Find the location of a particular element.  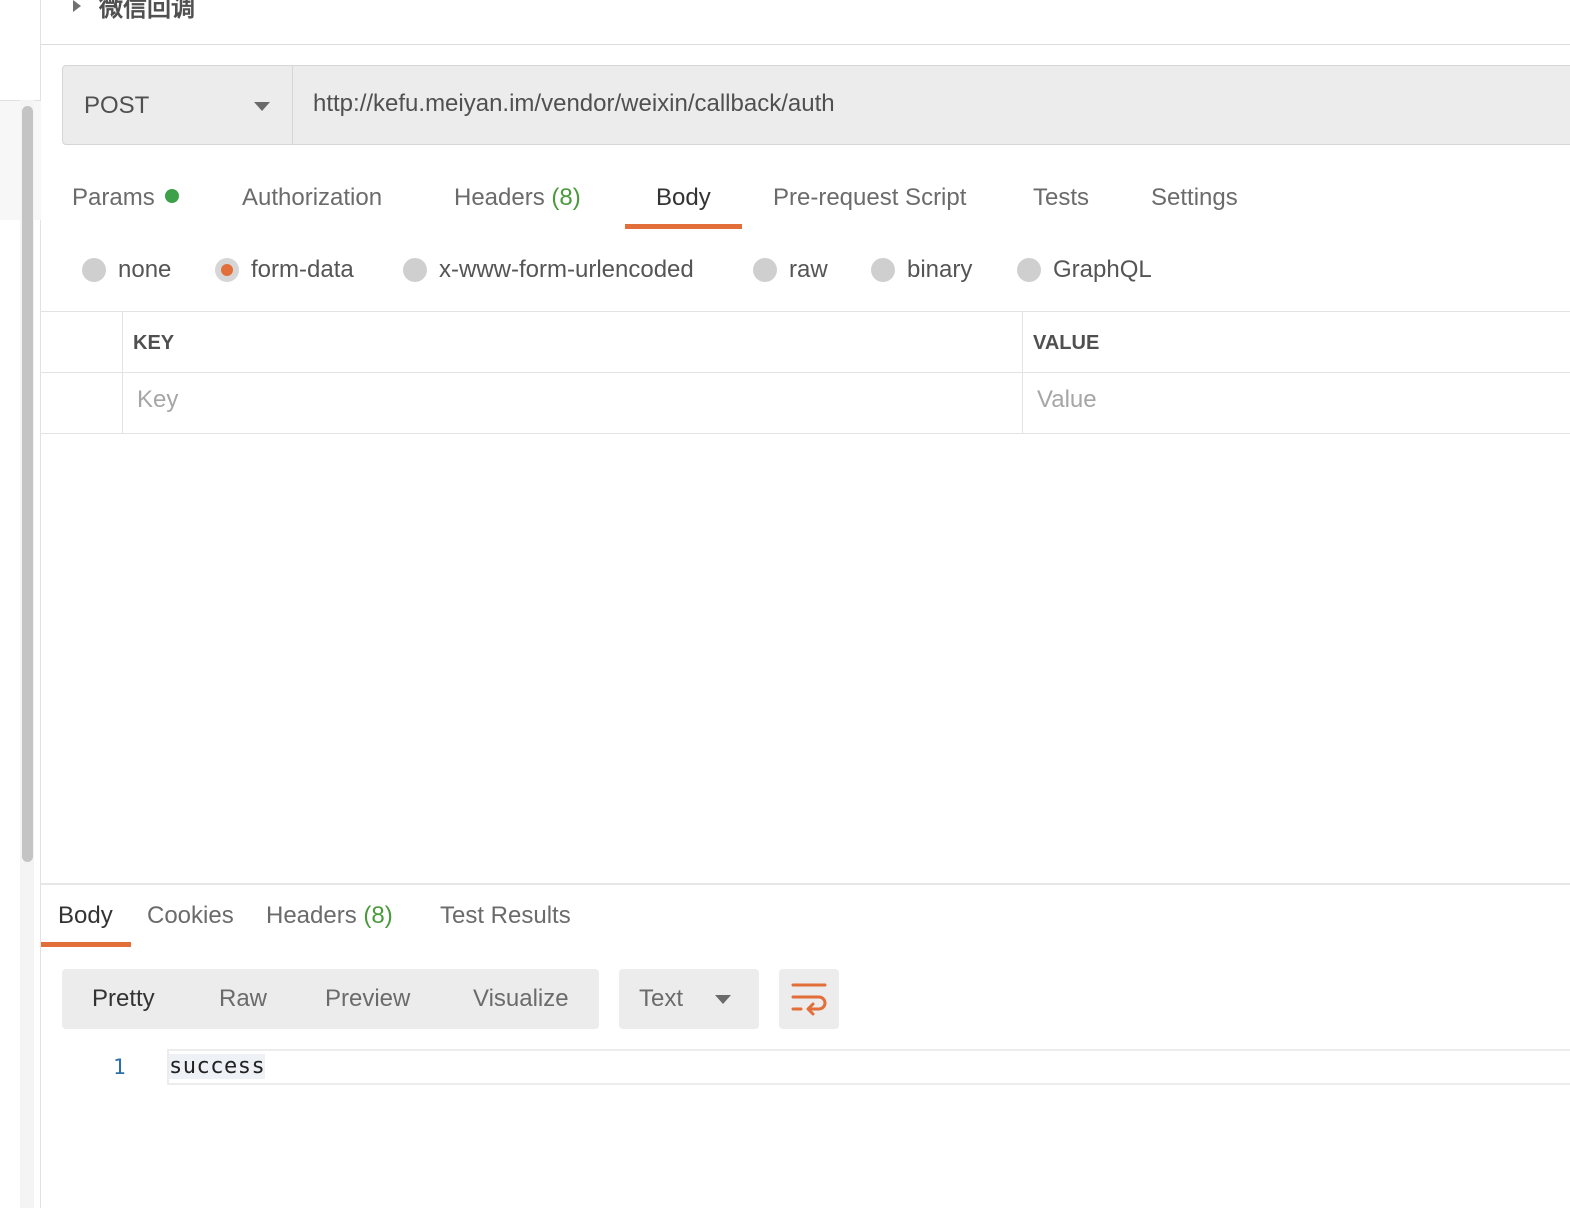

tab-authorization: Authorization is located at coordinates (312, 198).